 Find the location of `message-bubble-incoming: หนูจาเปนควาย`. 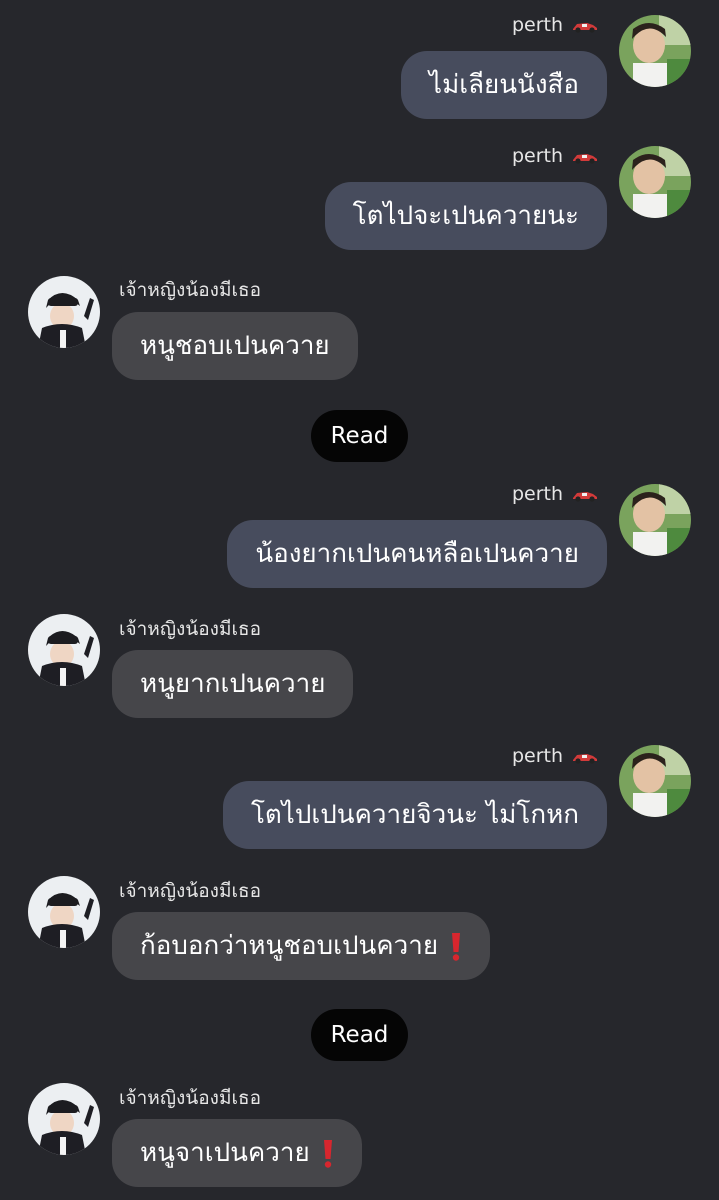

message-bubble-incoming: หนูจาเปนควาย is located at coordinates (237, 1153).